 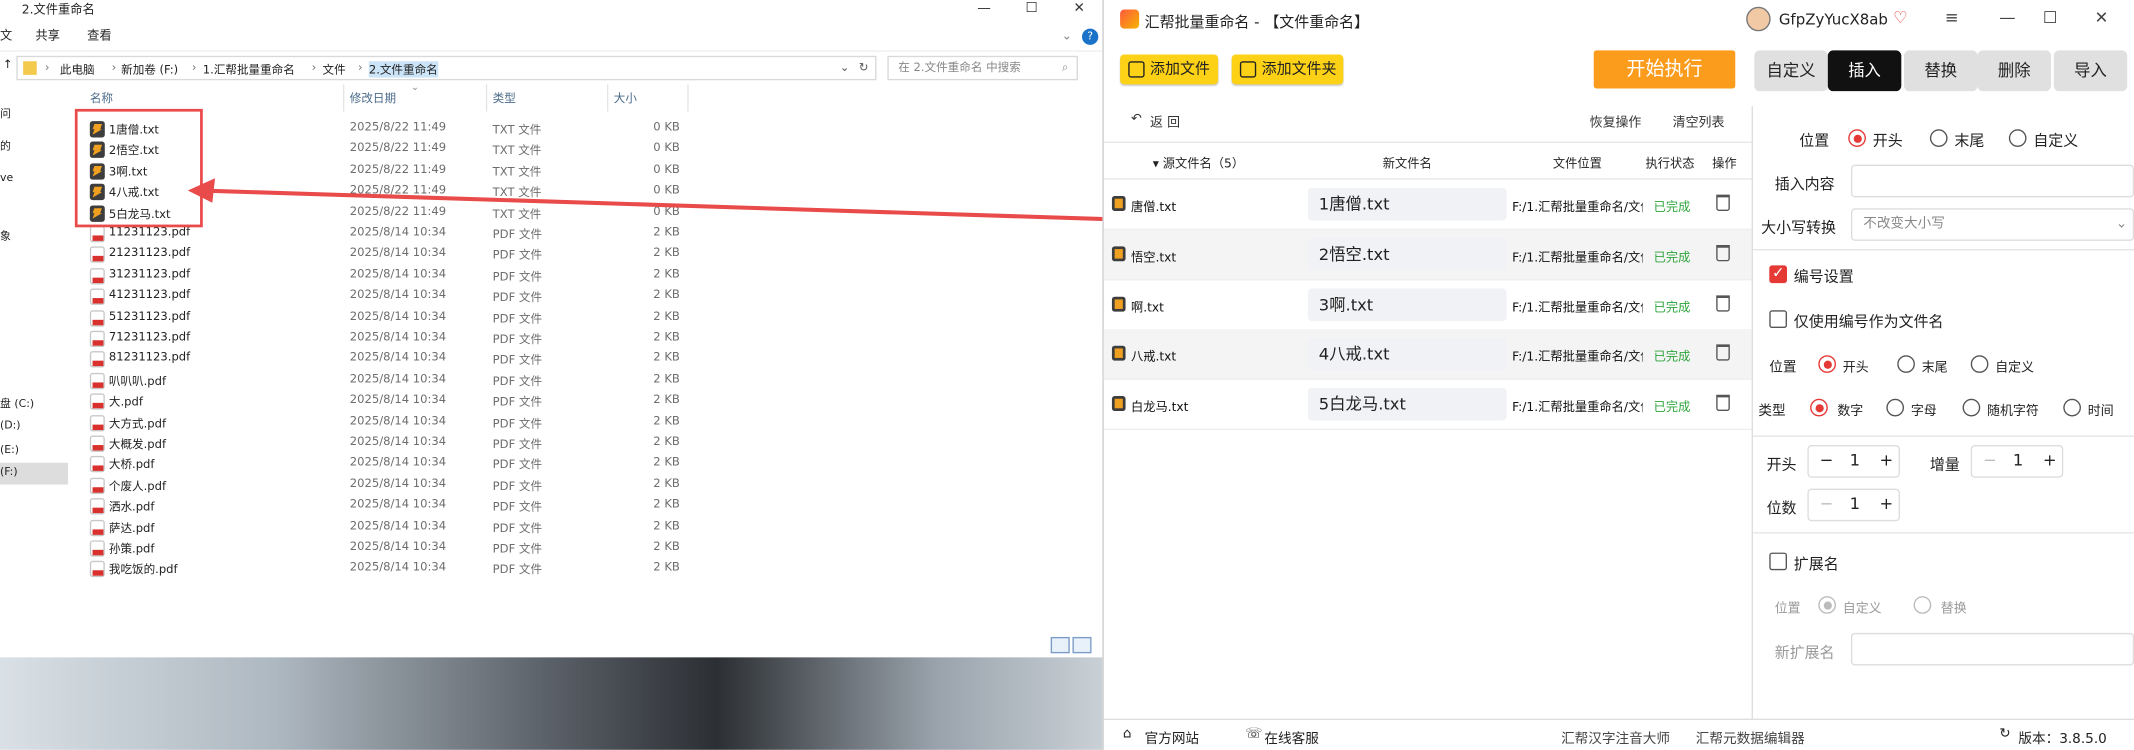 What do you see at coordinates (1853, 461) in the screenshot?
I see `start-stepper: −1 +` at bounding box center [1853, 461].